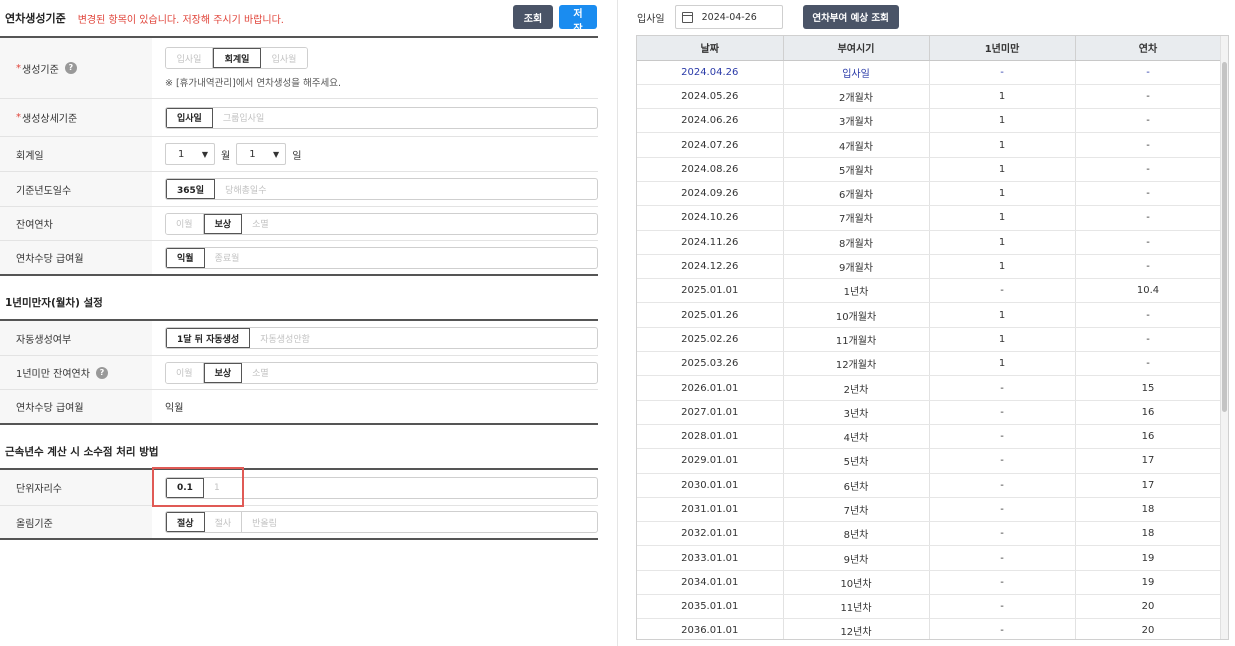 This screenshot has height=646, width=1235. What do you see at coordinates (191, 189) in the screenshot?
I see `option-365-days: 365일` at bounding box center [191, 189].